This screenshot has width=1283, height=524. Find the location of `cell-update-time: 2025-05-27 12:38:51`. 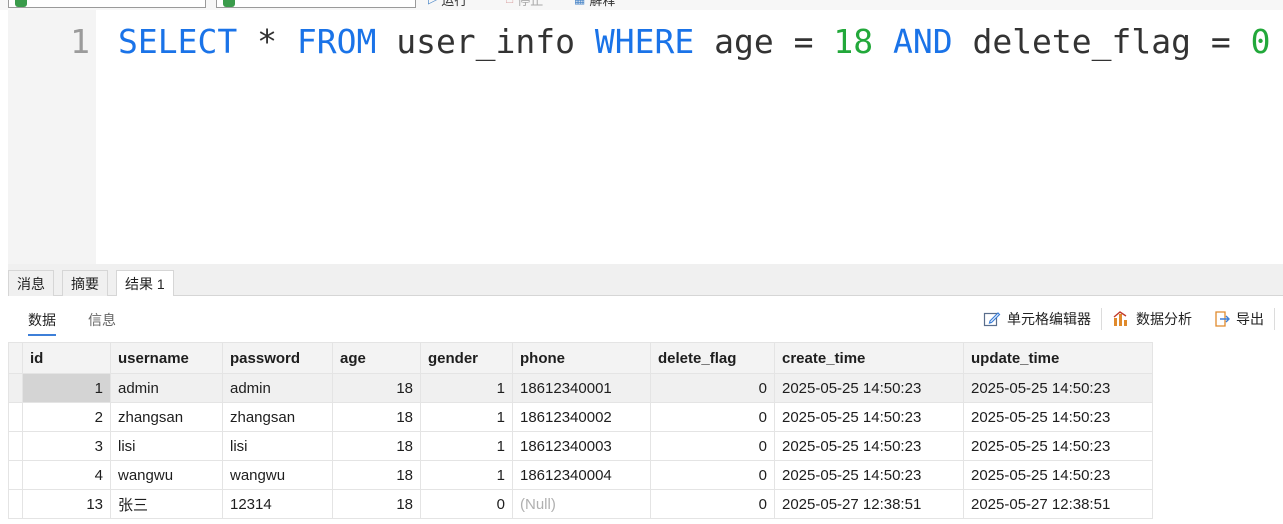

cell-update-time: 2025-05-27 12:38:51 is located at coordinates (1058, 504).